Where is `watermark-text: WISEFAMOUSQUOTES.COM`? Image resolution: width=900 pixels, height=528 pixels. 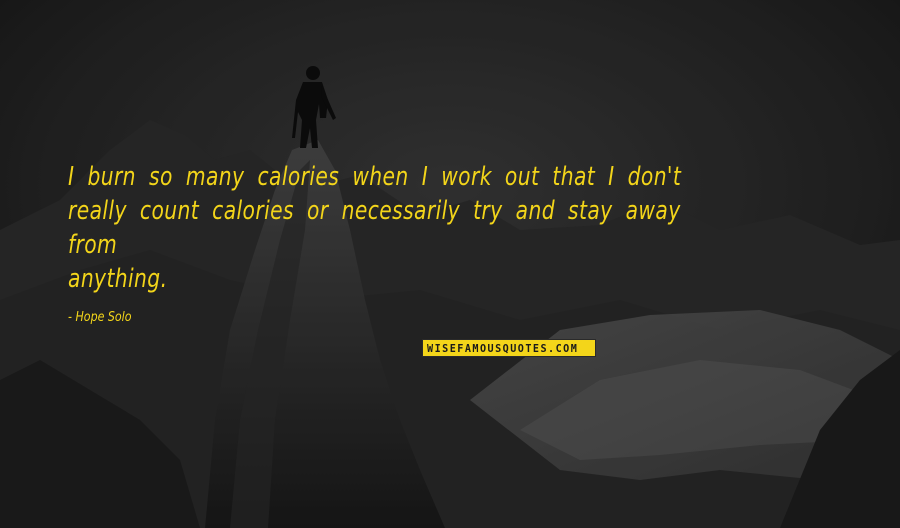
watermark-text: WISEFAMOUSQUOTES.COM is located at coordinates (503, 348).